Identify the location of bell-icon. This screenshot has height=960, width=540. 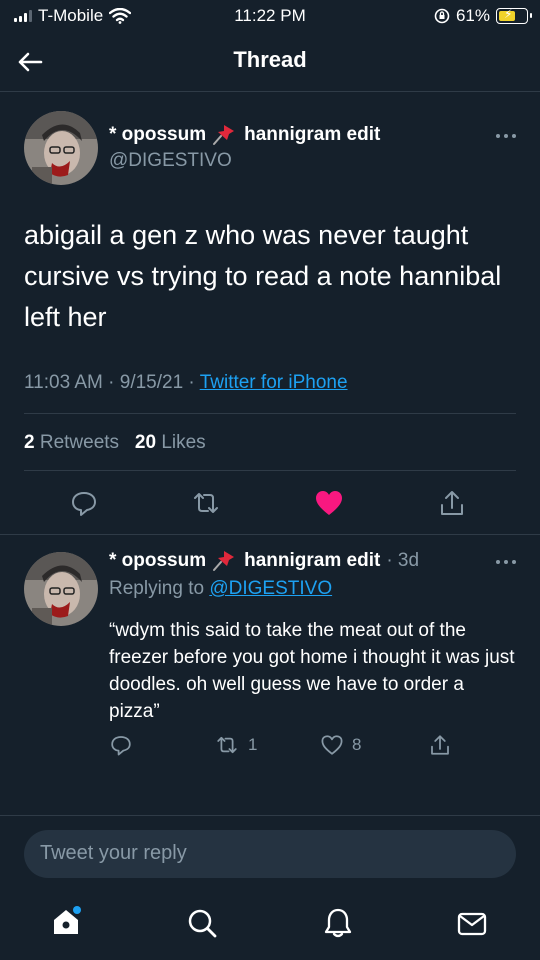
(338, 923).